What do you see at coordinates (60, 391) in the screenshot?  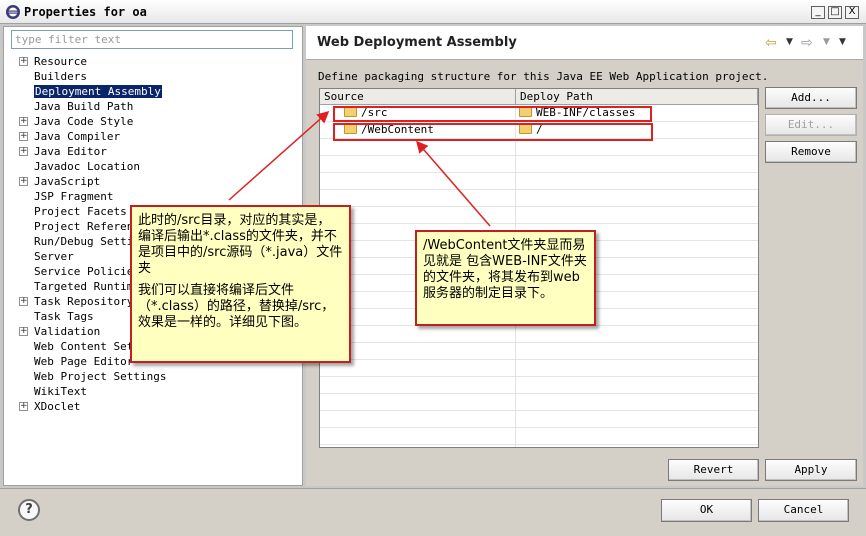 I see `tree-item-label: WikiText` at bounding box center [60, 391].